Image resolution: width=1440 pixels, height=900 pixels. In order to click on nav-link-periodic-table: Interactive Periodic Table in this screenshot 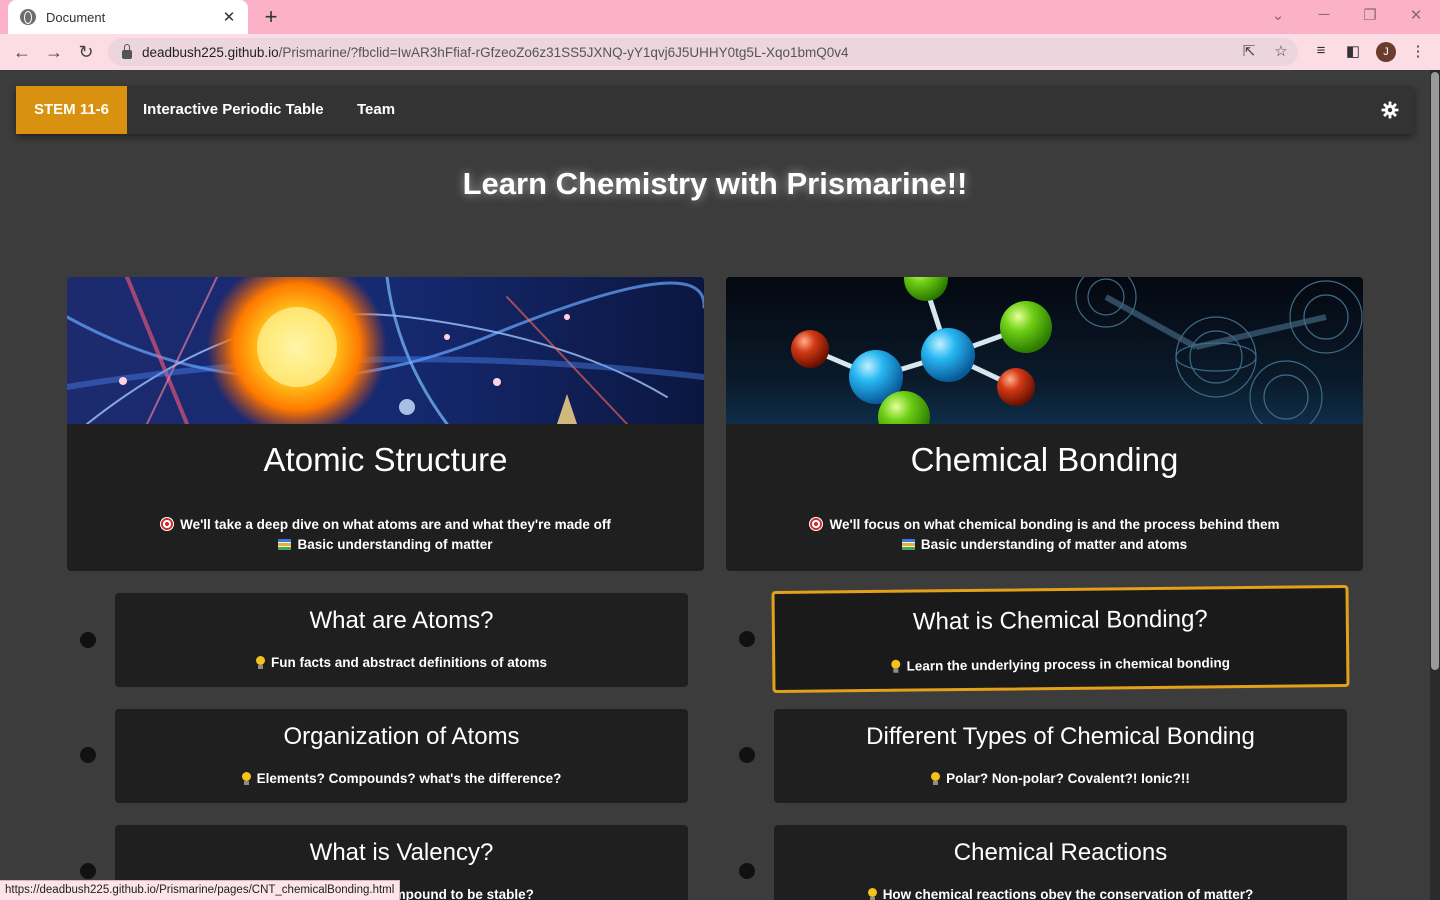, I will do `click(233, 110)`.